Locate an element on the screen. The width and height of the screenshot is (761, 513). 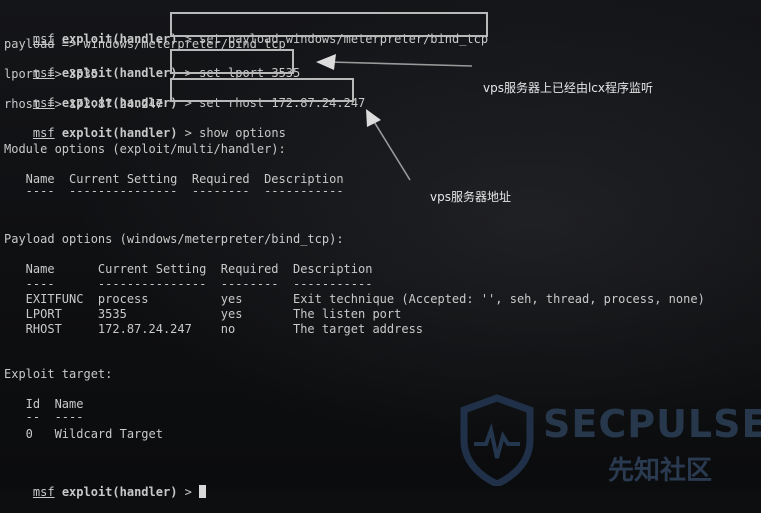
lcx-listen-note: vps服务器上已经由lcx程序监听 is located at coordinates (568, 88).